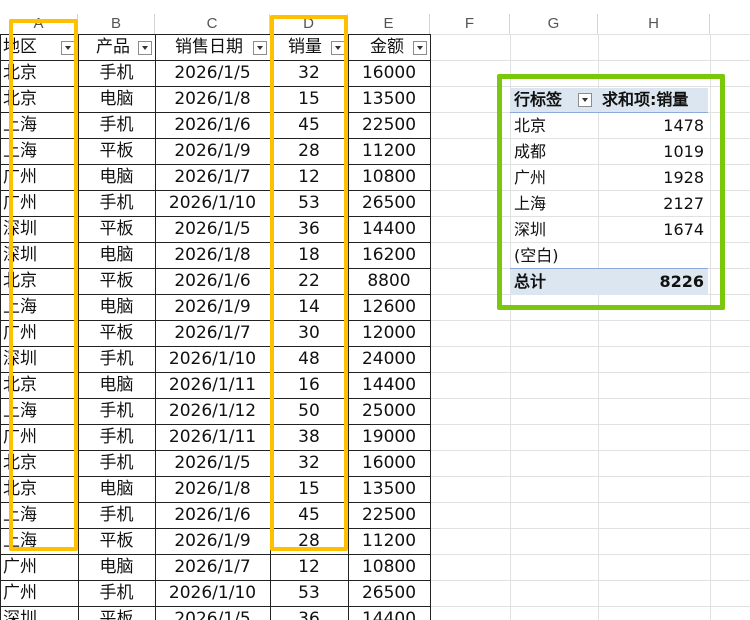 The height and width of the screenshot is (620, 750). What do you see at coordinates (389, 437) in the screenshot?
I see `table-cell: 19000` at bounding box center [389, 437].